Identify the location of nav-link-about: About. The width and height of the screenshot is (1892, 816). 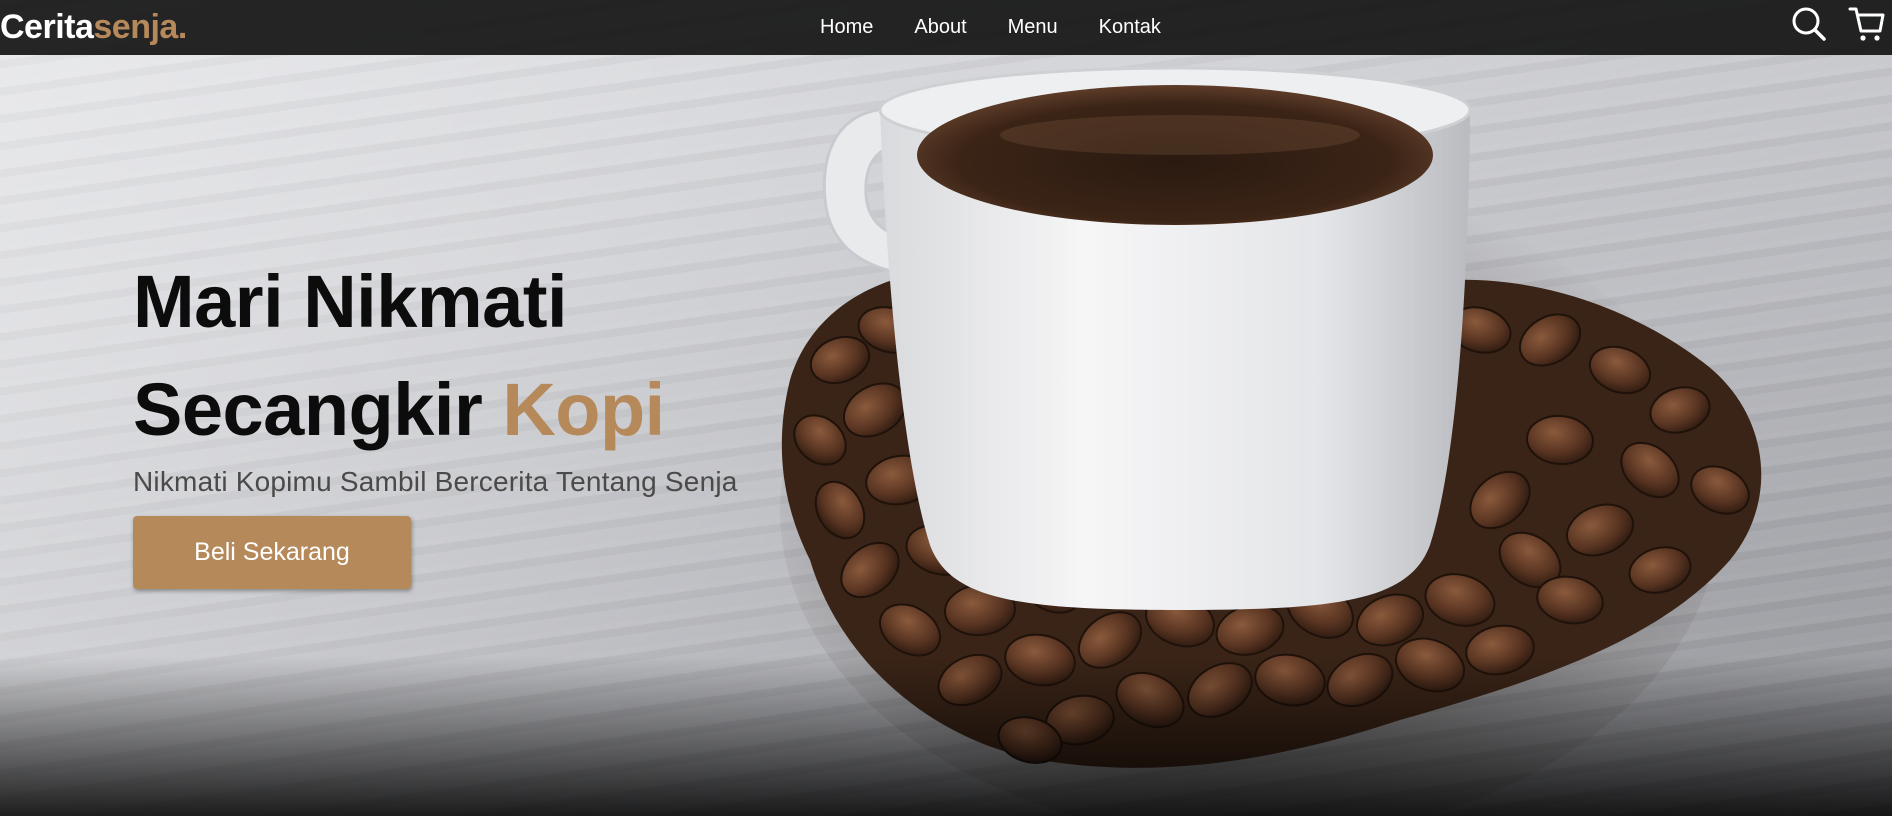
(940, 27).